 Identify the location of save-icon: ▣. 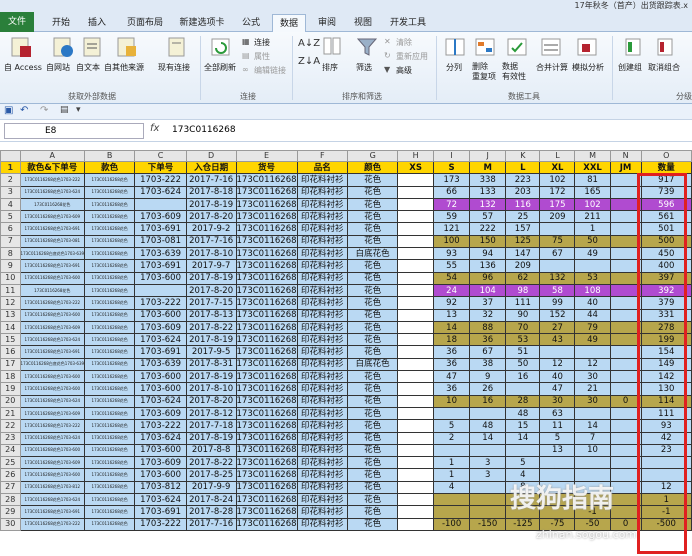
(8, 110).